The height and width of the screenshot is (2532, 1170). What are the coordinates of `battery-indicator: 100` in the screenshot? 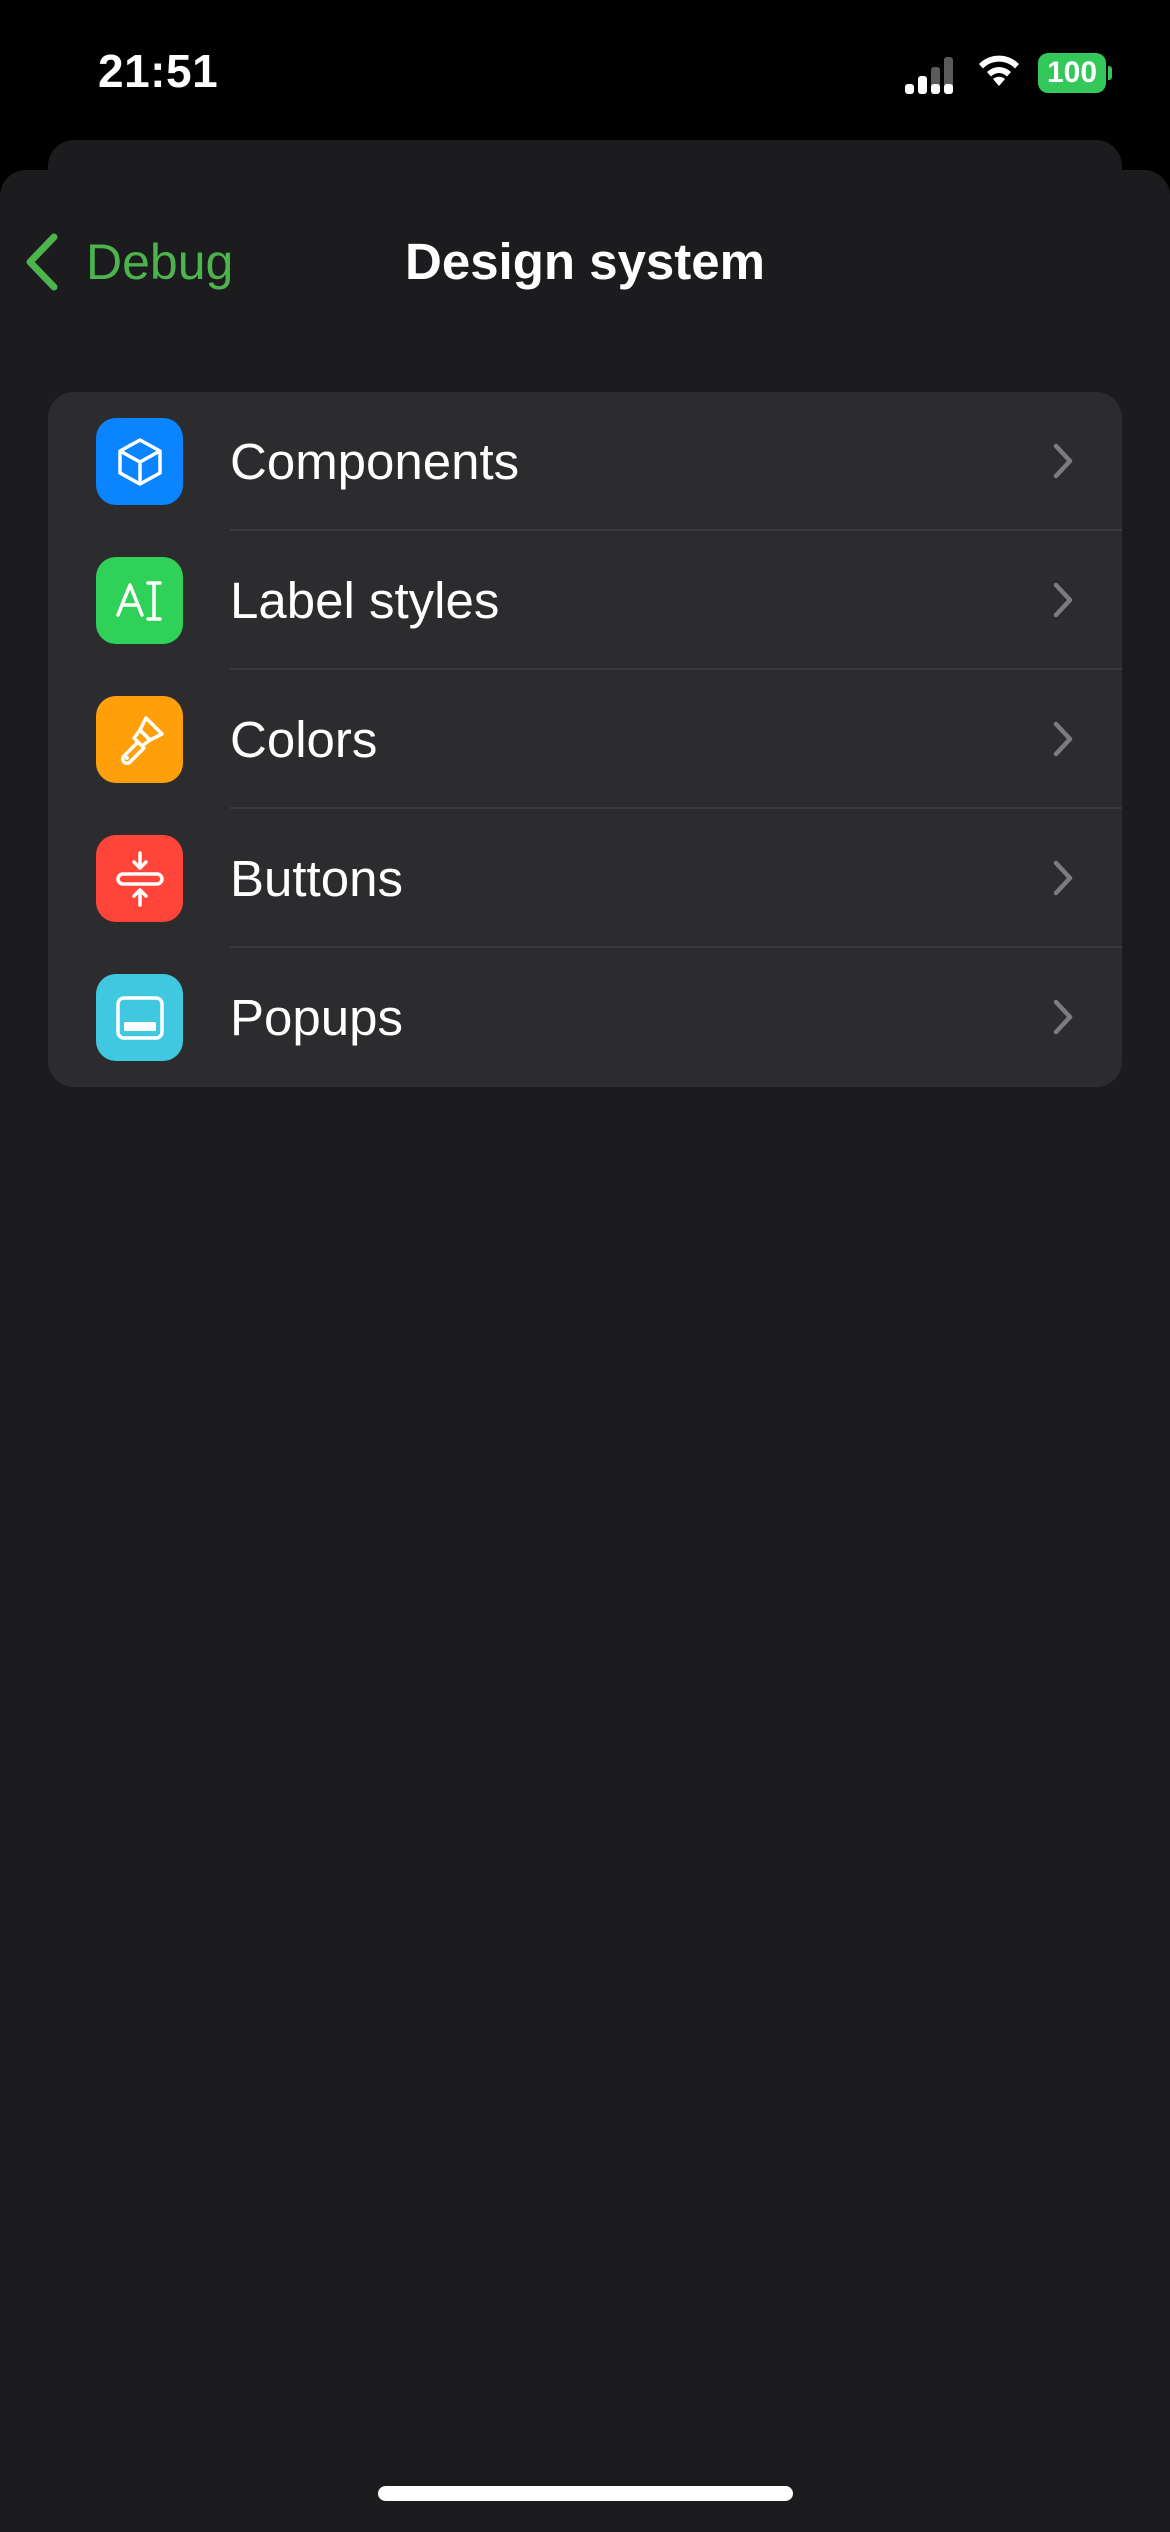 It's located at (1075, 73).